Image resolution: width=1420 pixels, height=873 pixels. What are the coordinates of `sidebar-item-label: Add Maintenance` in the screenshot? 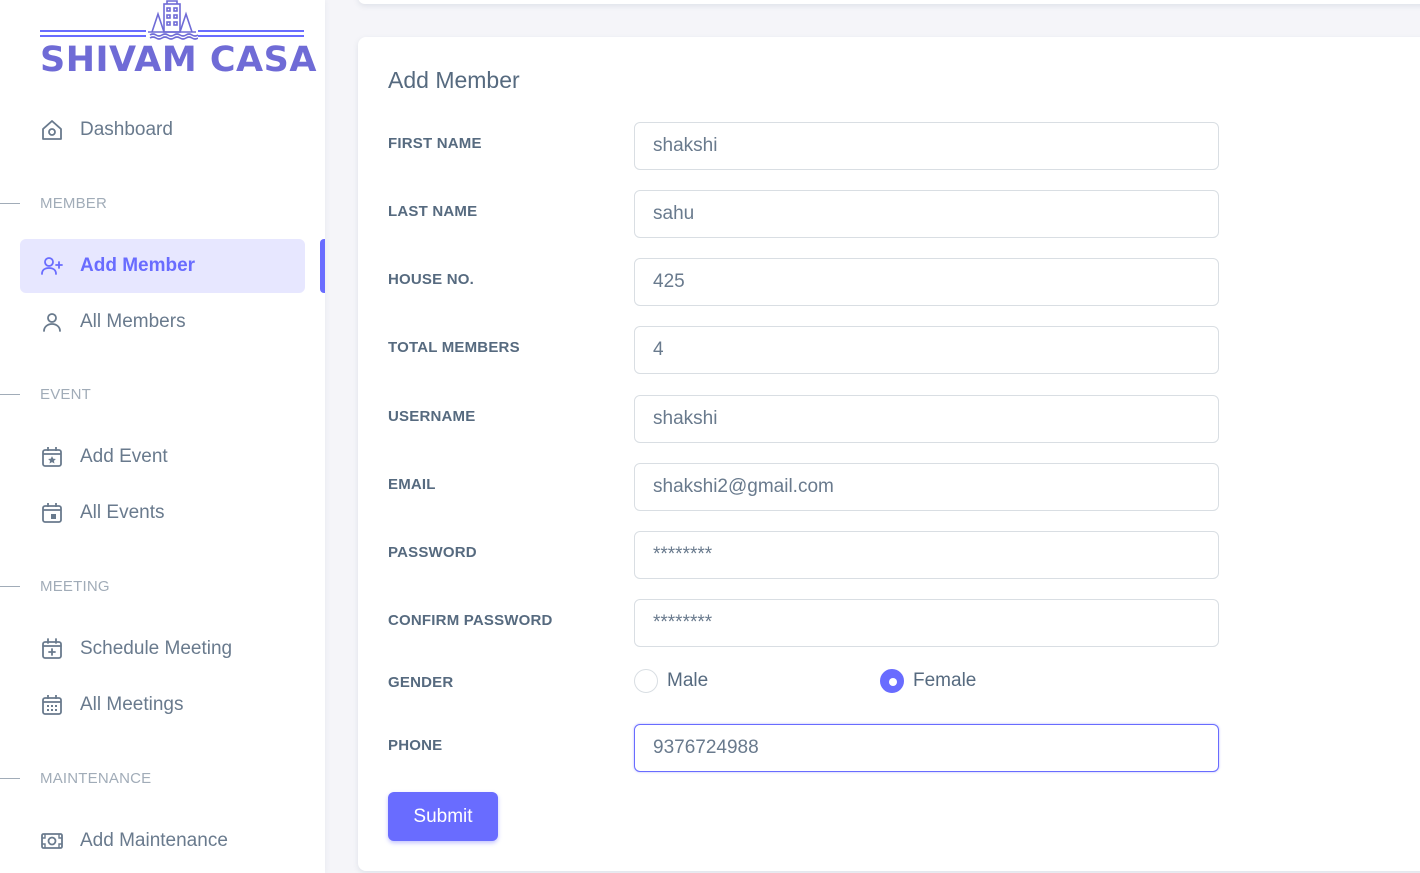 It's located at (154, 840).